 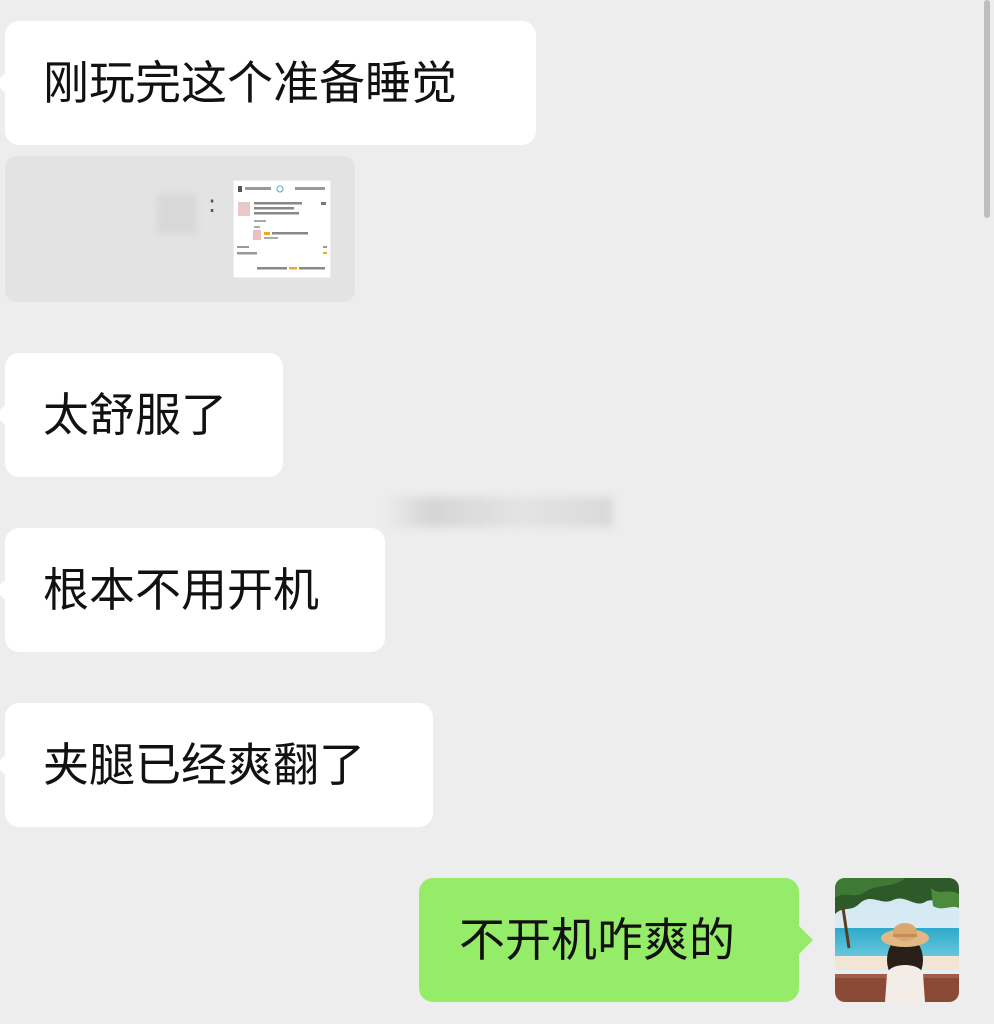 I want to click on message-text: 太舒服了, so click(x=135, y=415).